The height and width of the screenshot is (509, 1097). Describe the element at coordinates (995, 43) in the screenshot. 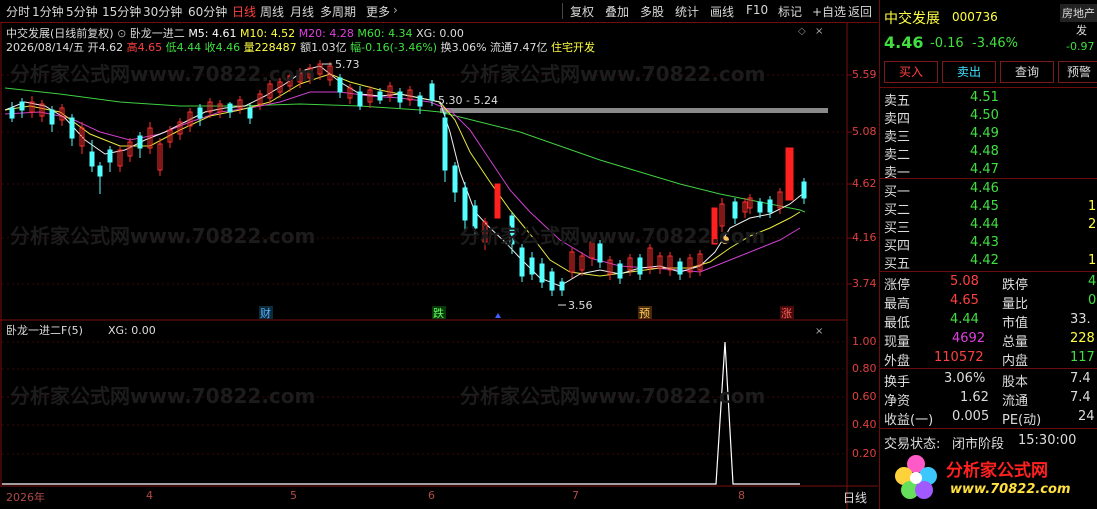

I see `price-change-pct: -3.46%` at that location.